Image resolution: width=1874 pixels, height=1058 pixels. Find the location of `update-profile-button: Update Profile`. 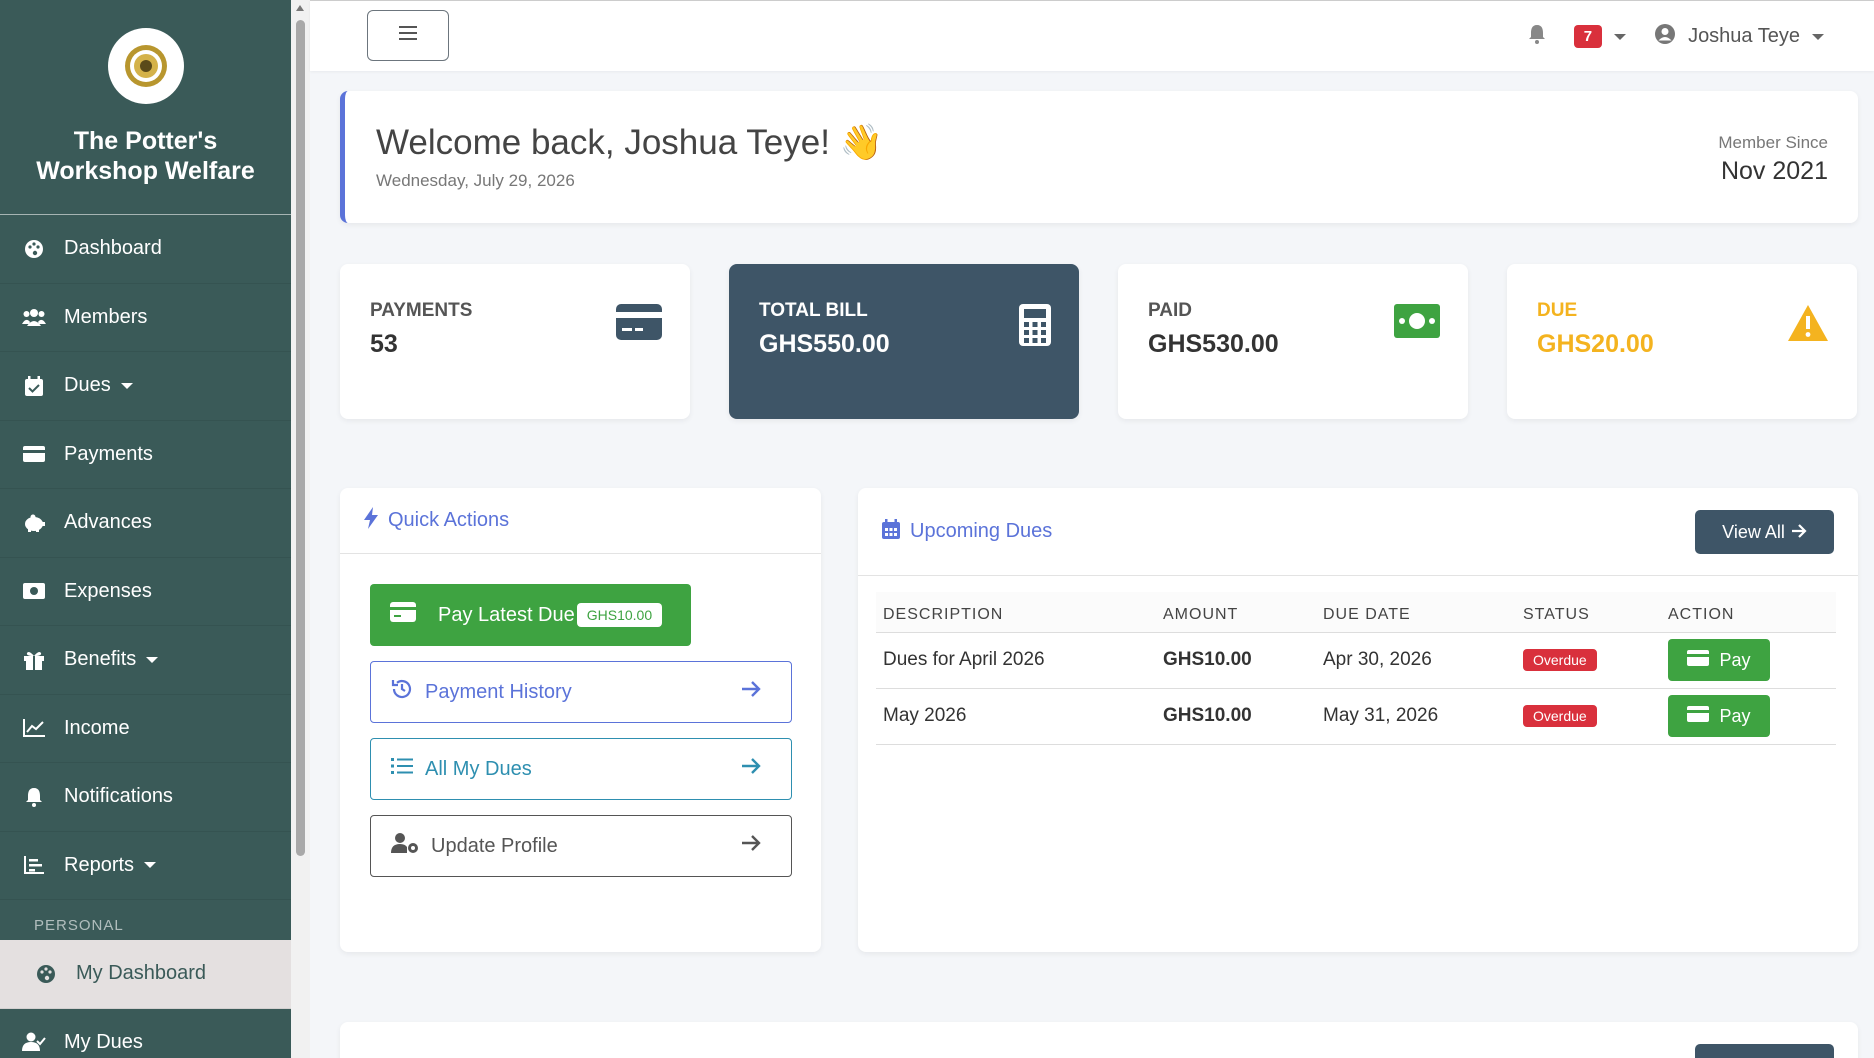

update-profile-button: Update Profile is located at coordinates (581, 846).